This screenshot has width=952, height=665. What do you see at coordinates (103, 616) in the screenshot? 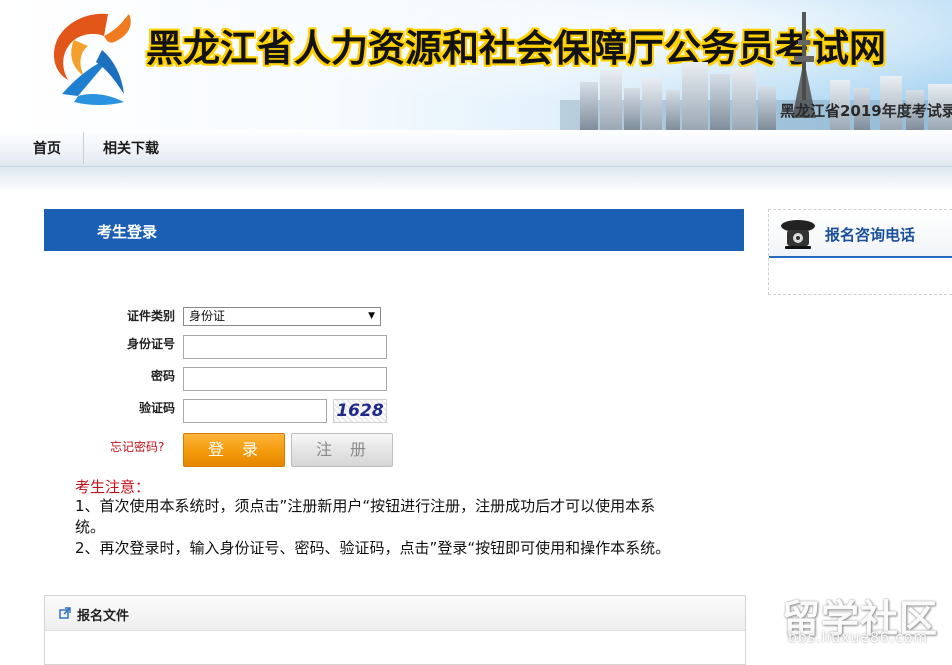
I see `registration-files-title: 报名文件` at bounding box center [103, 616].